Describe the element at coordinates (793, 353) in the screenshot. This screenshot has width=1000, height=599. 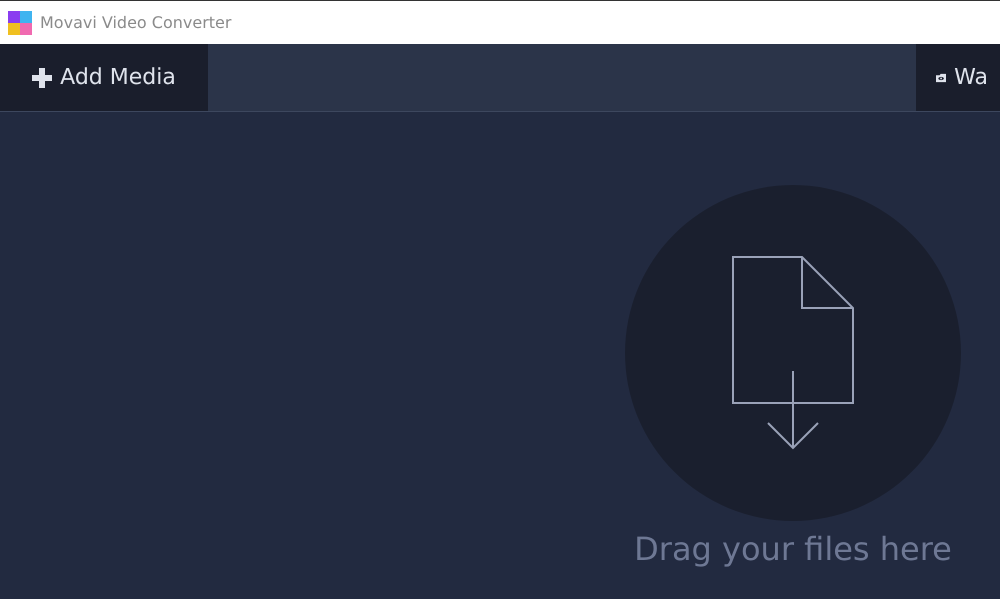
I see `file-download-icon` at that location.